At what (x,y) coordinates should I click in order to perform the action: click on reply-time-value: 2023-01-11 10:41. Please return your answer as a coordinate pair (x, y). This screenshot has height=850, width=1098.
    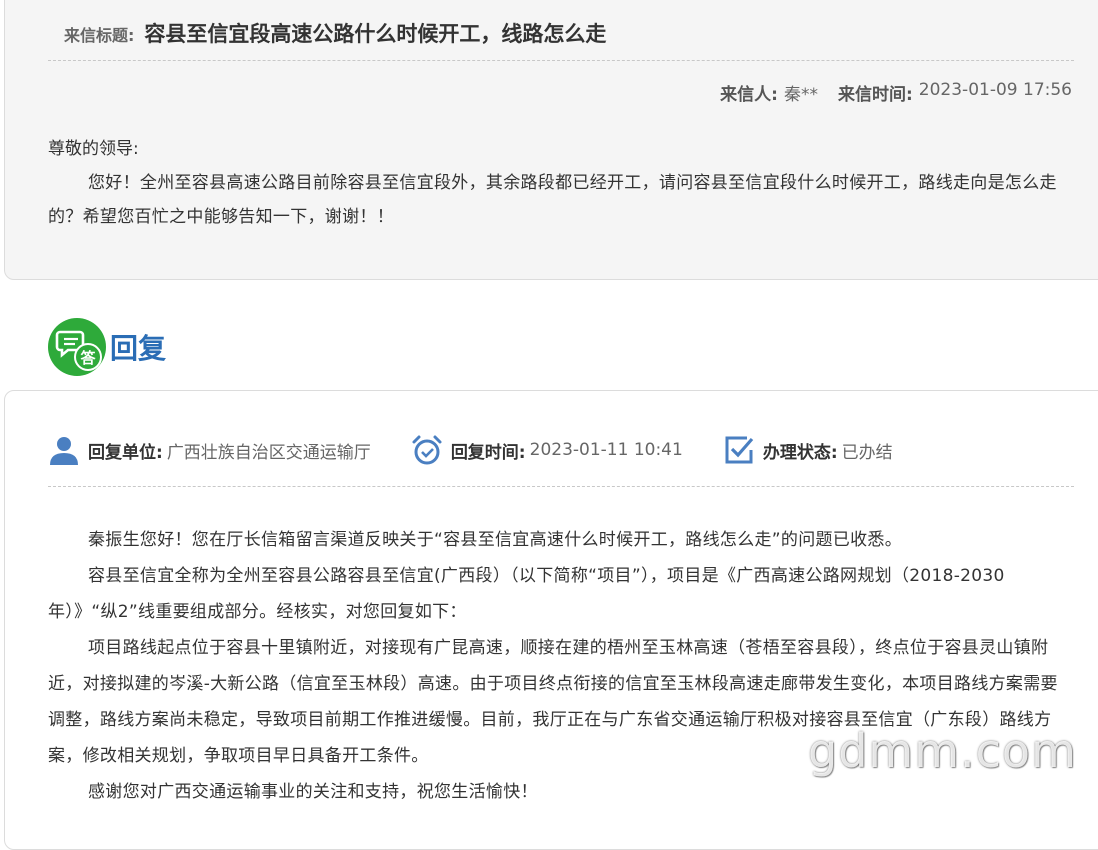
    Looking at the image, I should click on (606, 450).